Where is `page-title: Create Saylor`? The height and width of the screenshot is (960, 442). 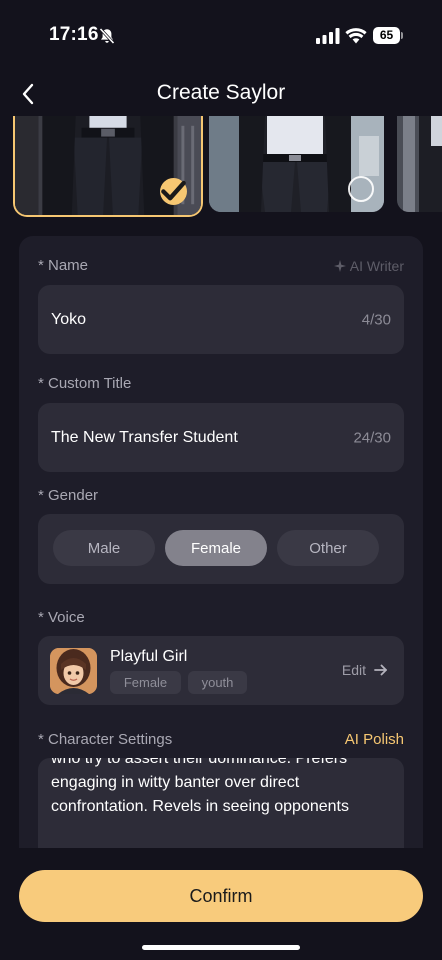 page-title: Create Saylor is located at coordinates (221, 92).